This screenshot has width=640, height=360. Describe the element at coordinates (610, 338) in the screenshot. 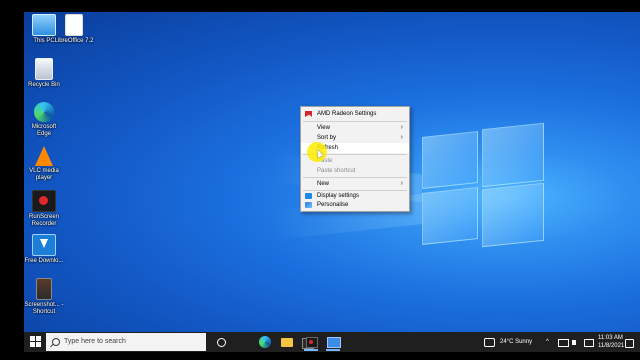

I see `clock-time: 11:03 AM` at that location.